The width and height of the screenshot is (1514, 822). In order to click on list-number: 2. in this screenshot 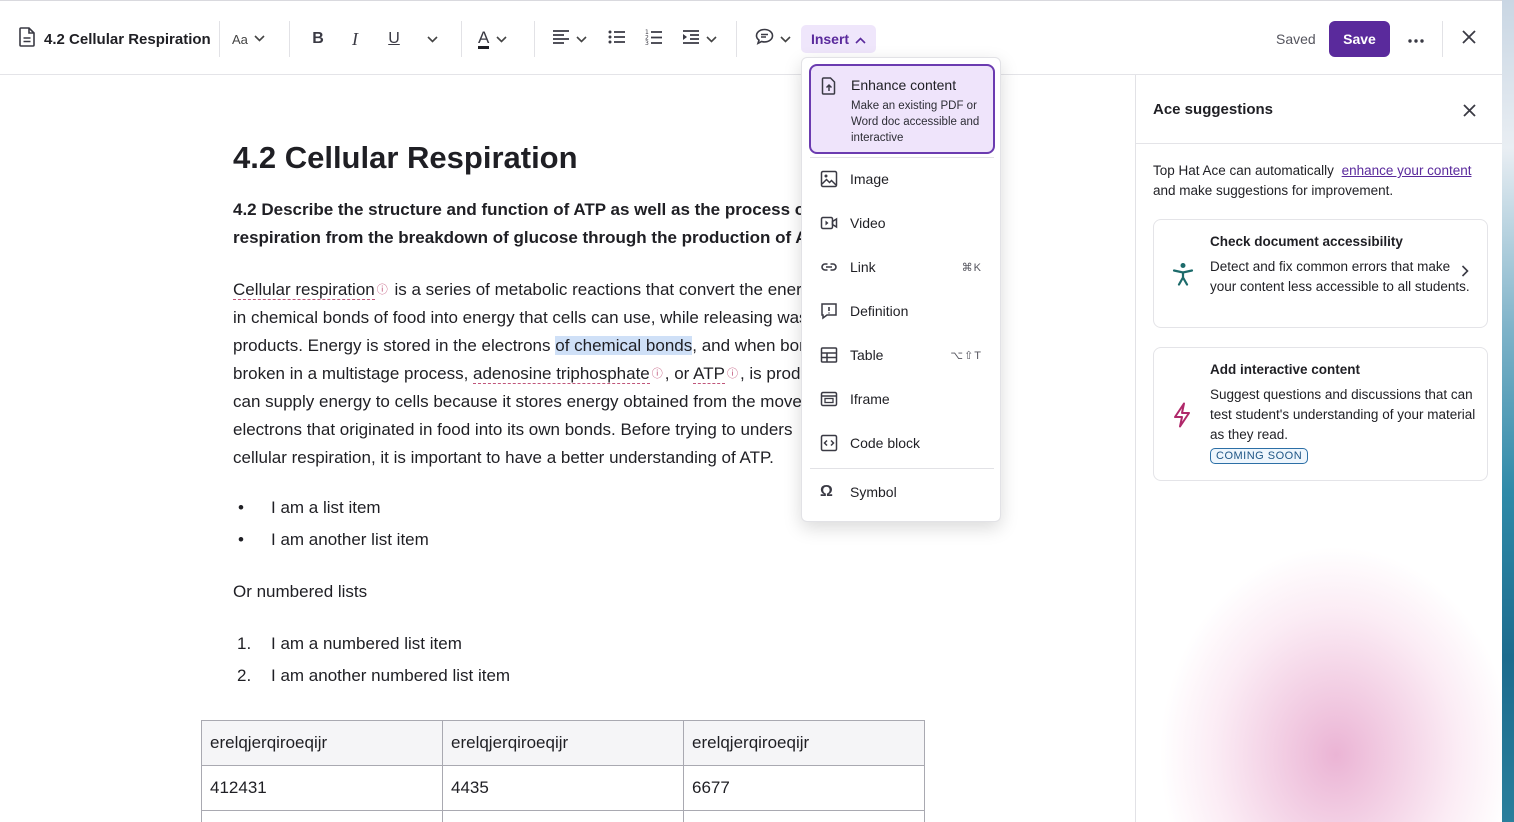, I will do `click(244, 675)`.